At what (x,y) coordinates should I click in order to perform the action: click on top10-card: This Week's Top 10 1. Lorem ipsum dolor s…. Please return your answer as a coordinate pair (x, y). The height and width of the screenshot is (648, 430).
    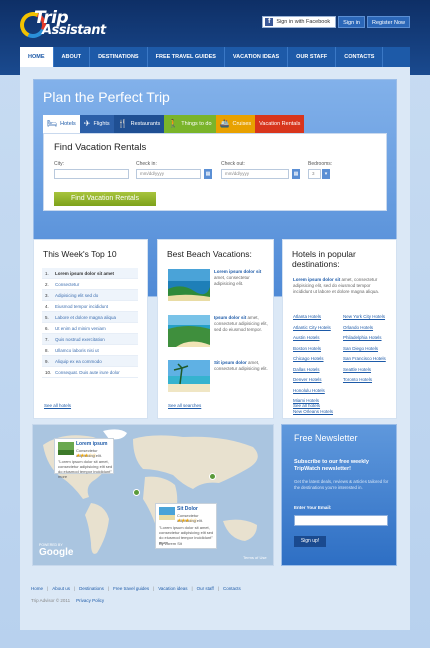
    Looking at the image, I should click on (90, 329).